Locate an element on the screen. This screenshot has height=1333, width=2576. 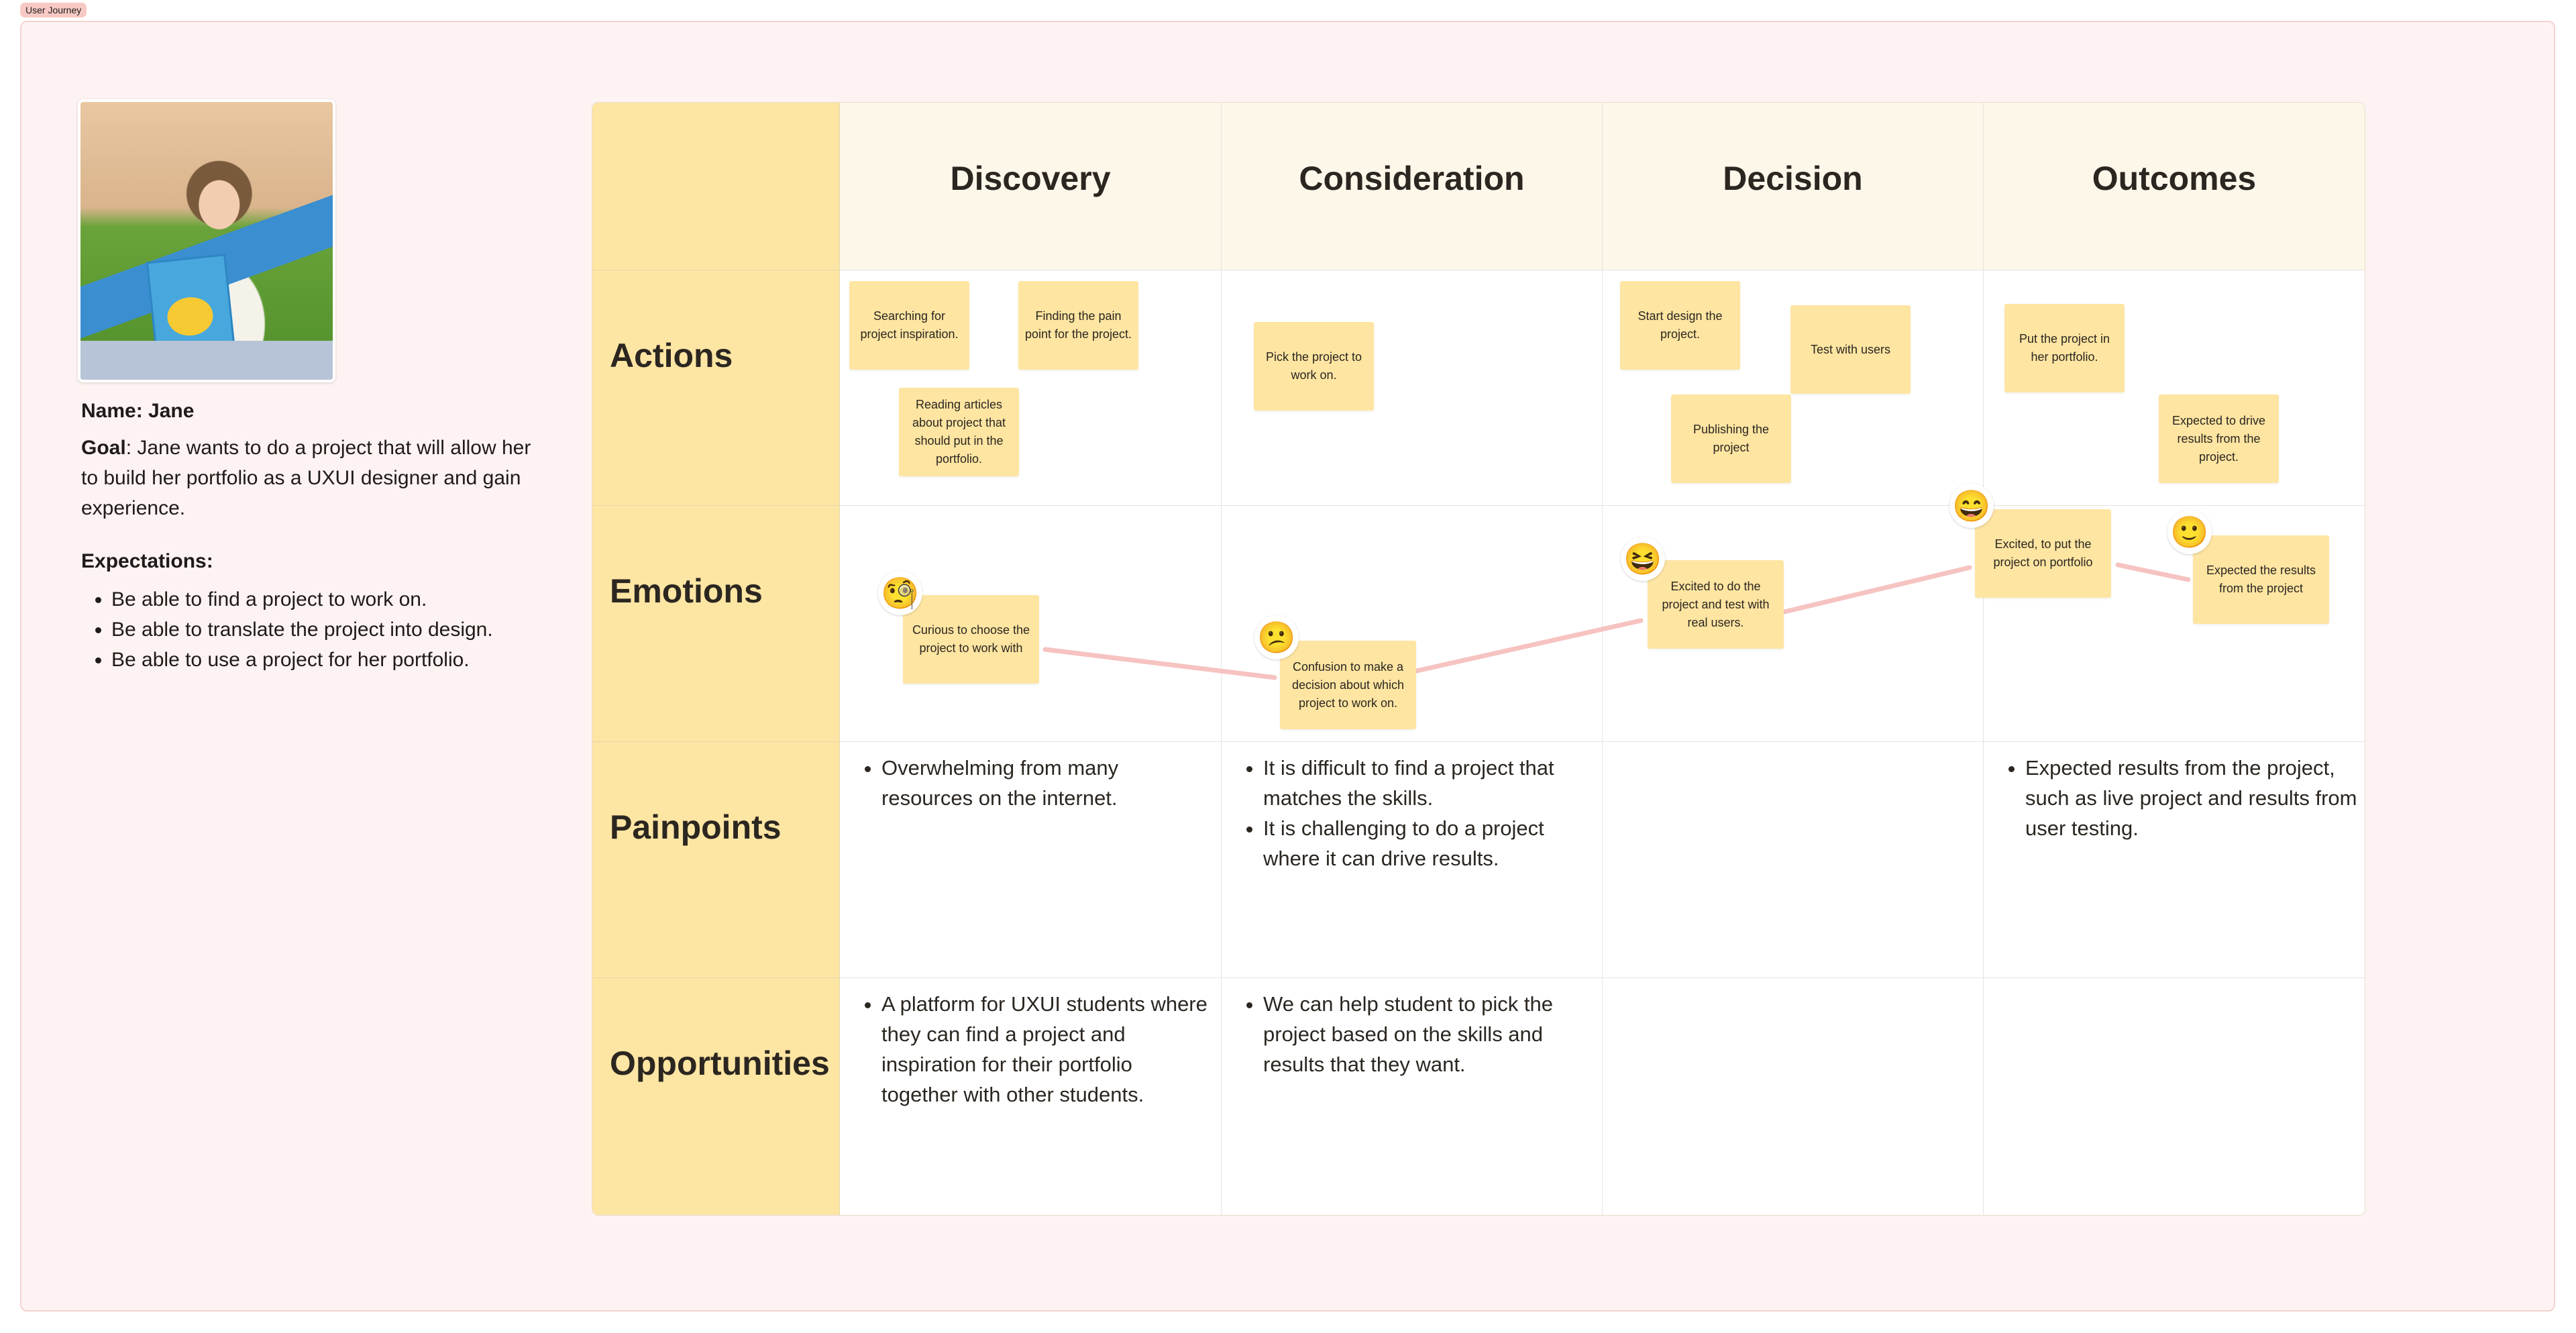
sticky-note: Pick the project to work on. is located at coordinates (1314, 366).